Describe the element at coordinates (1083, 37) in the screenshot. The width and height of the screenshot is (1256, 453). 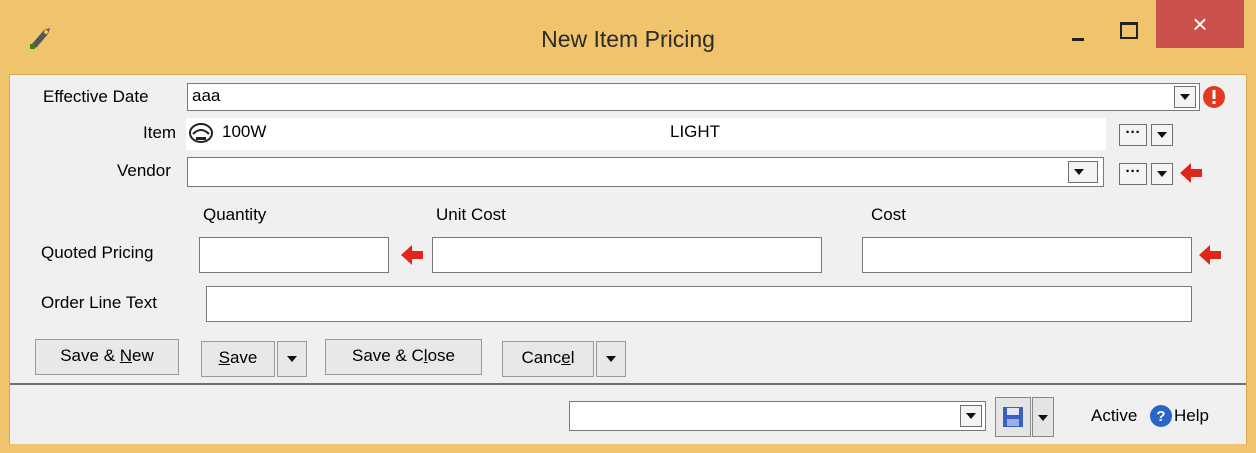
I see `minimize-button` at that location.